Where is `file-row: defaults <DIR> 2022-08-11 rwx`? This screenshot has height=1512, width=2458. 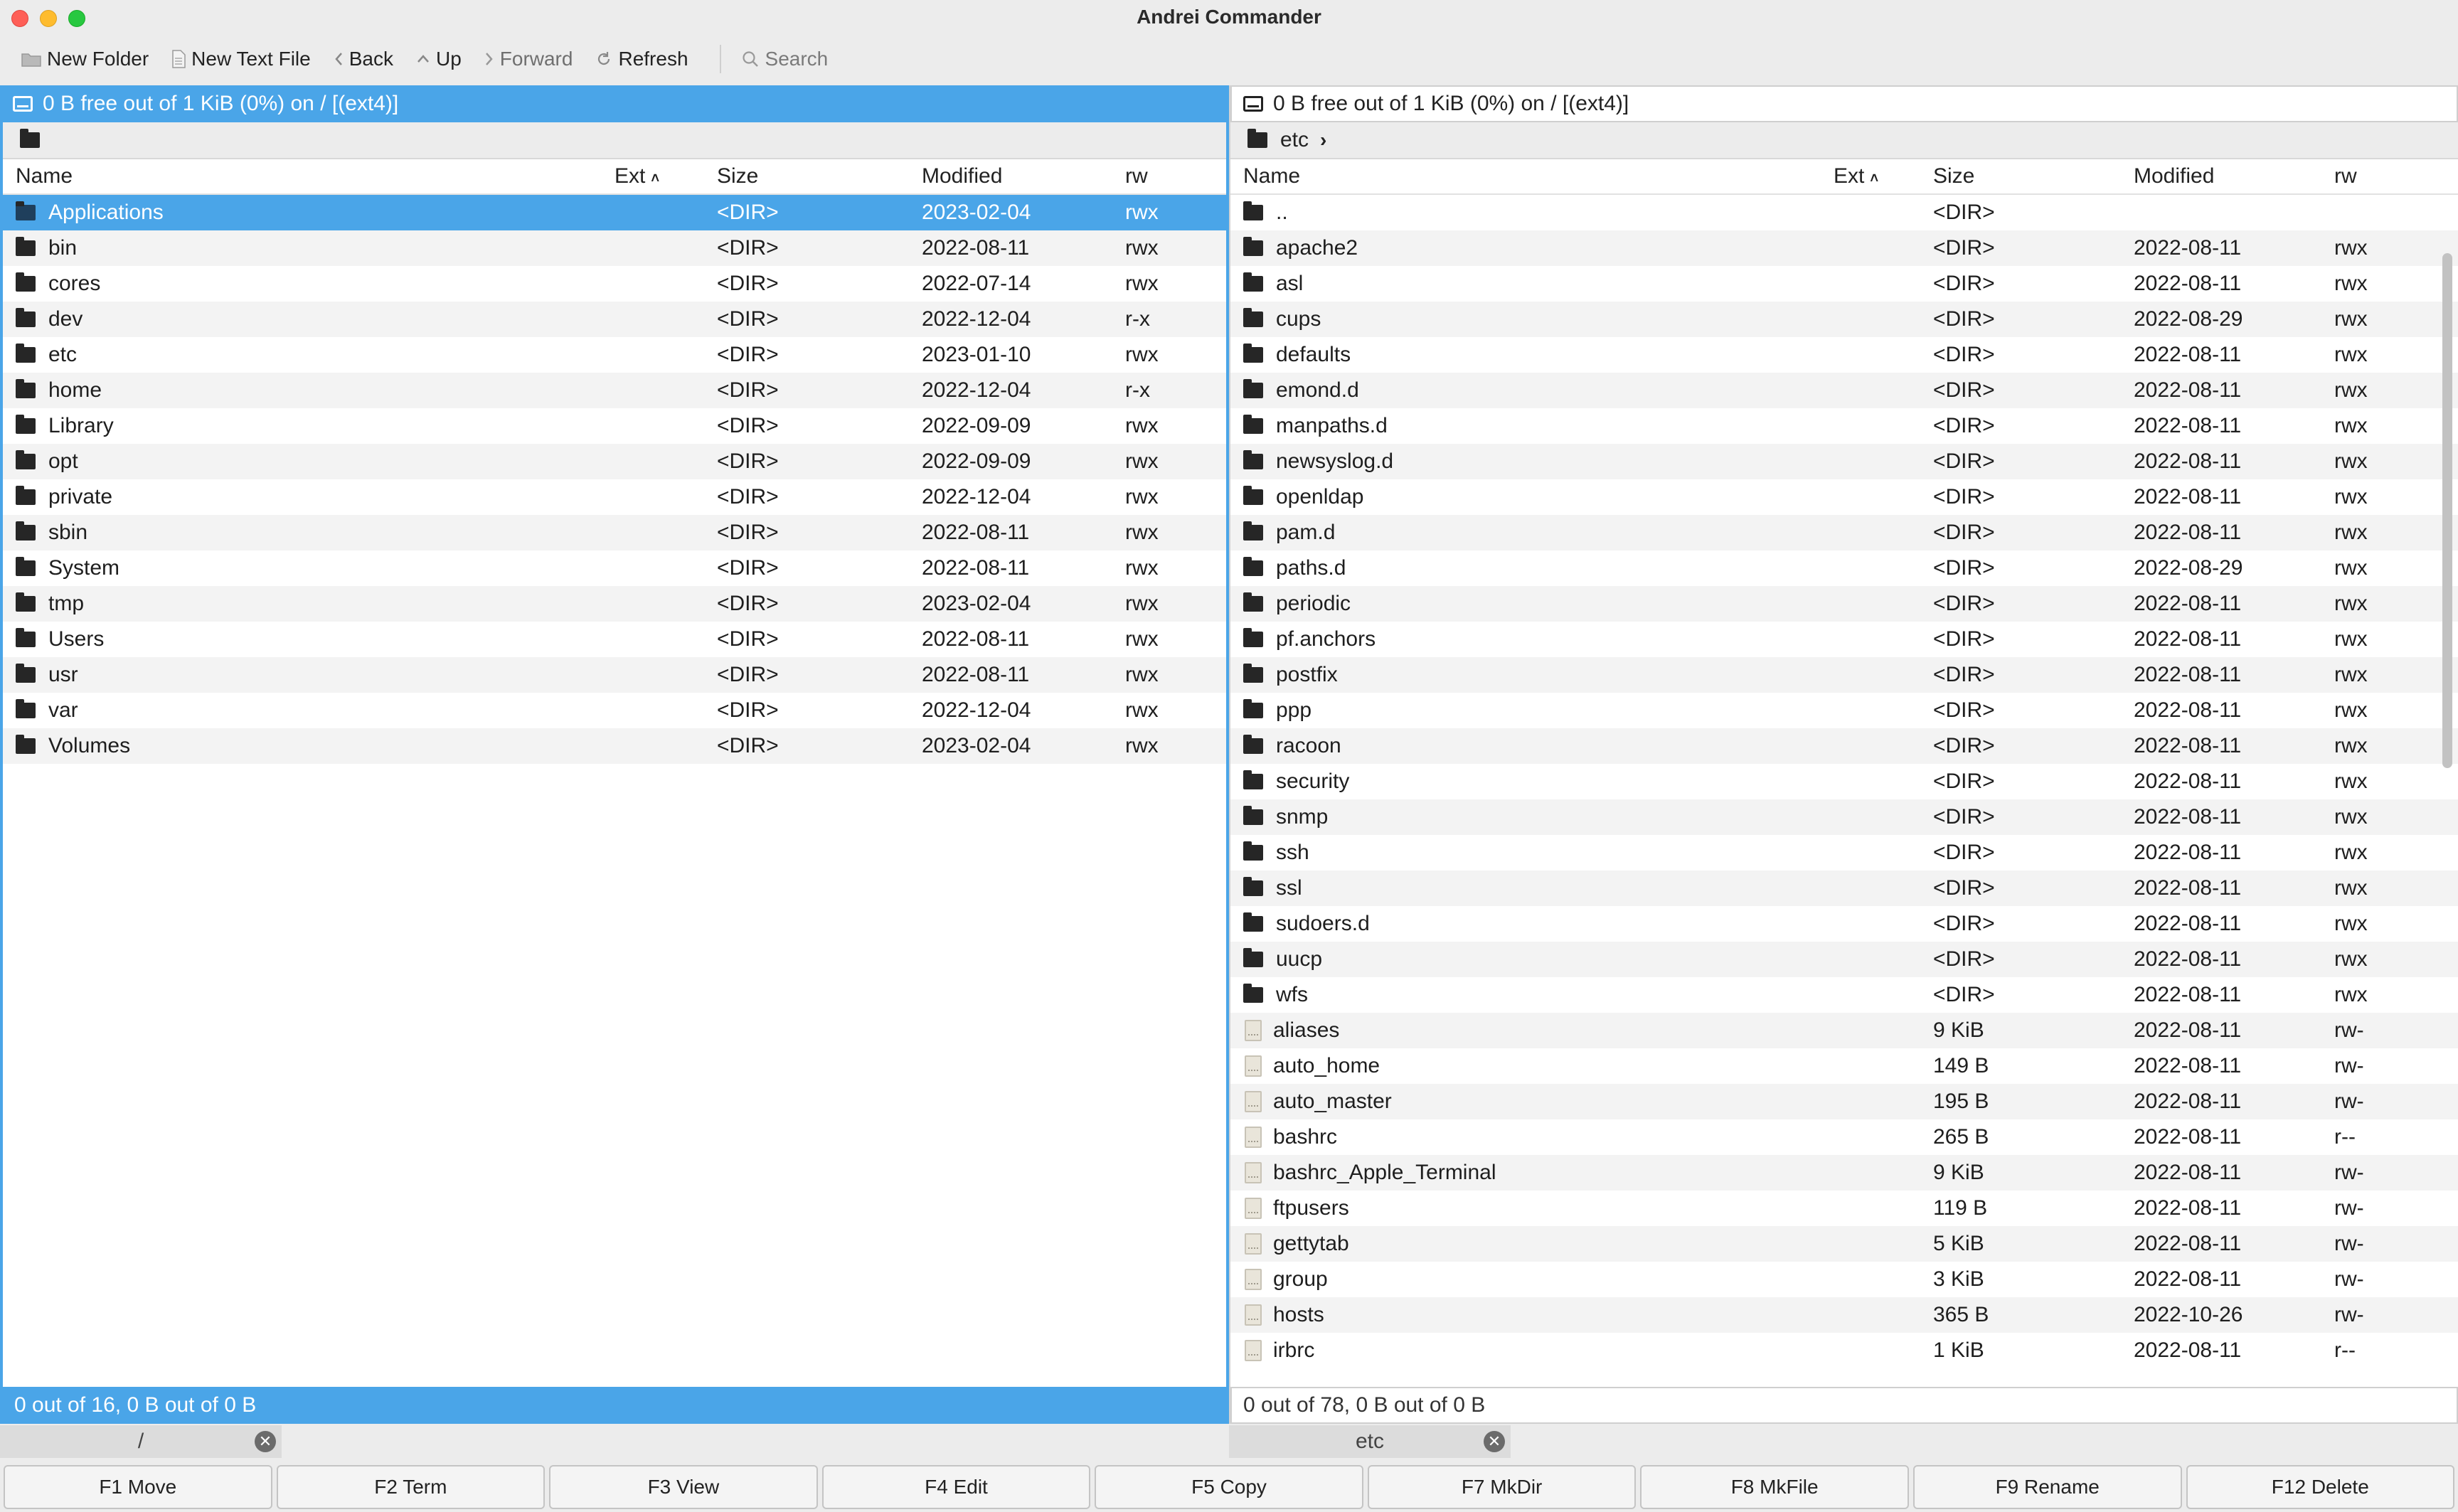
file-row: defaults <DIR> 2022-08-11 rwx is located at coordinates (1844, 355).